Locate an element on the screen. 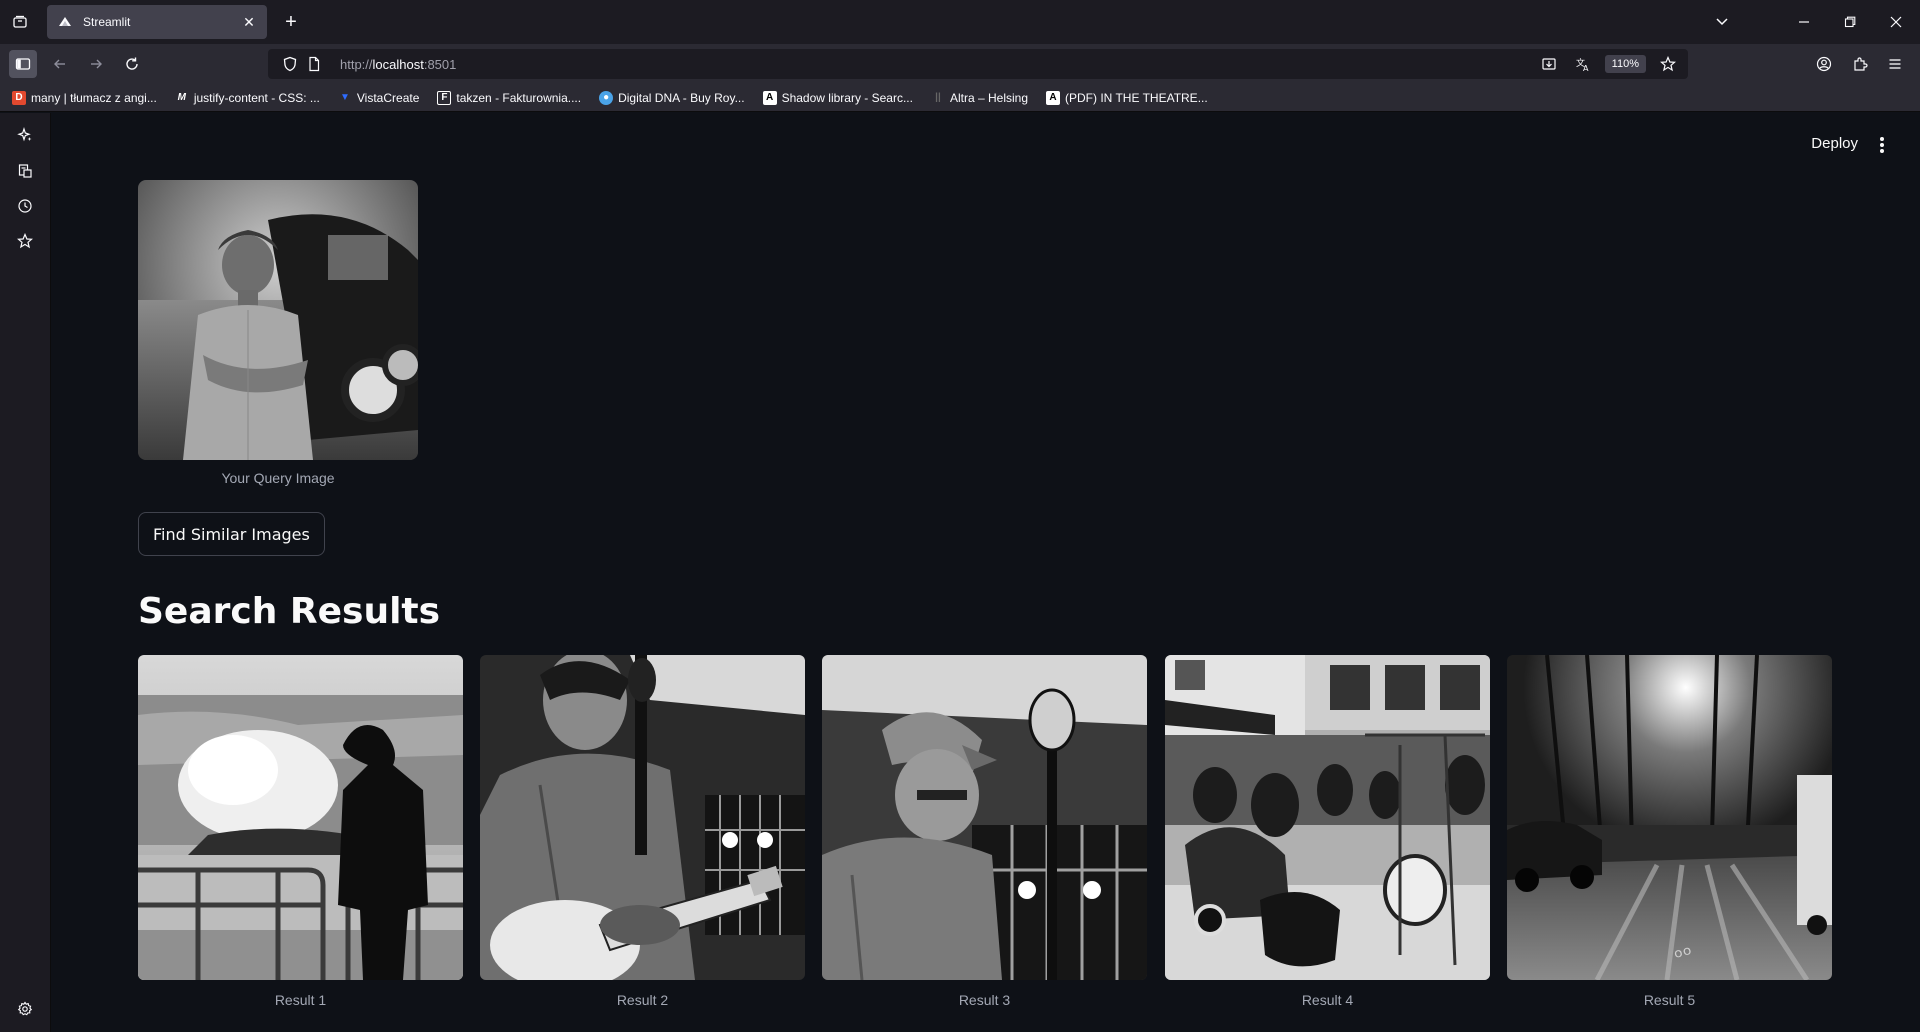  url-host: localhost is located at coordinates (398, 64).